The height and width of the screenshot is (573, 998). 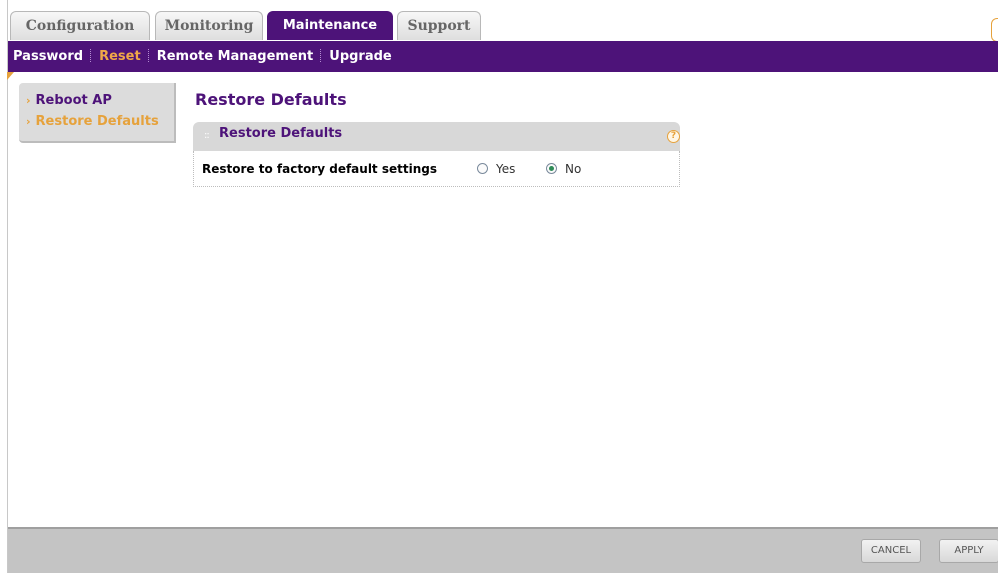 I want to click on tab-configuration: Configuration, so click(x=80, y=25).